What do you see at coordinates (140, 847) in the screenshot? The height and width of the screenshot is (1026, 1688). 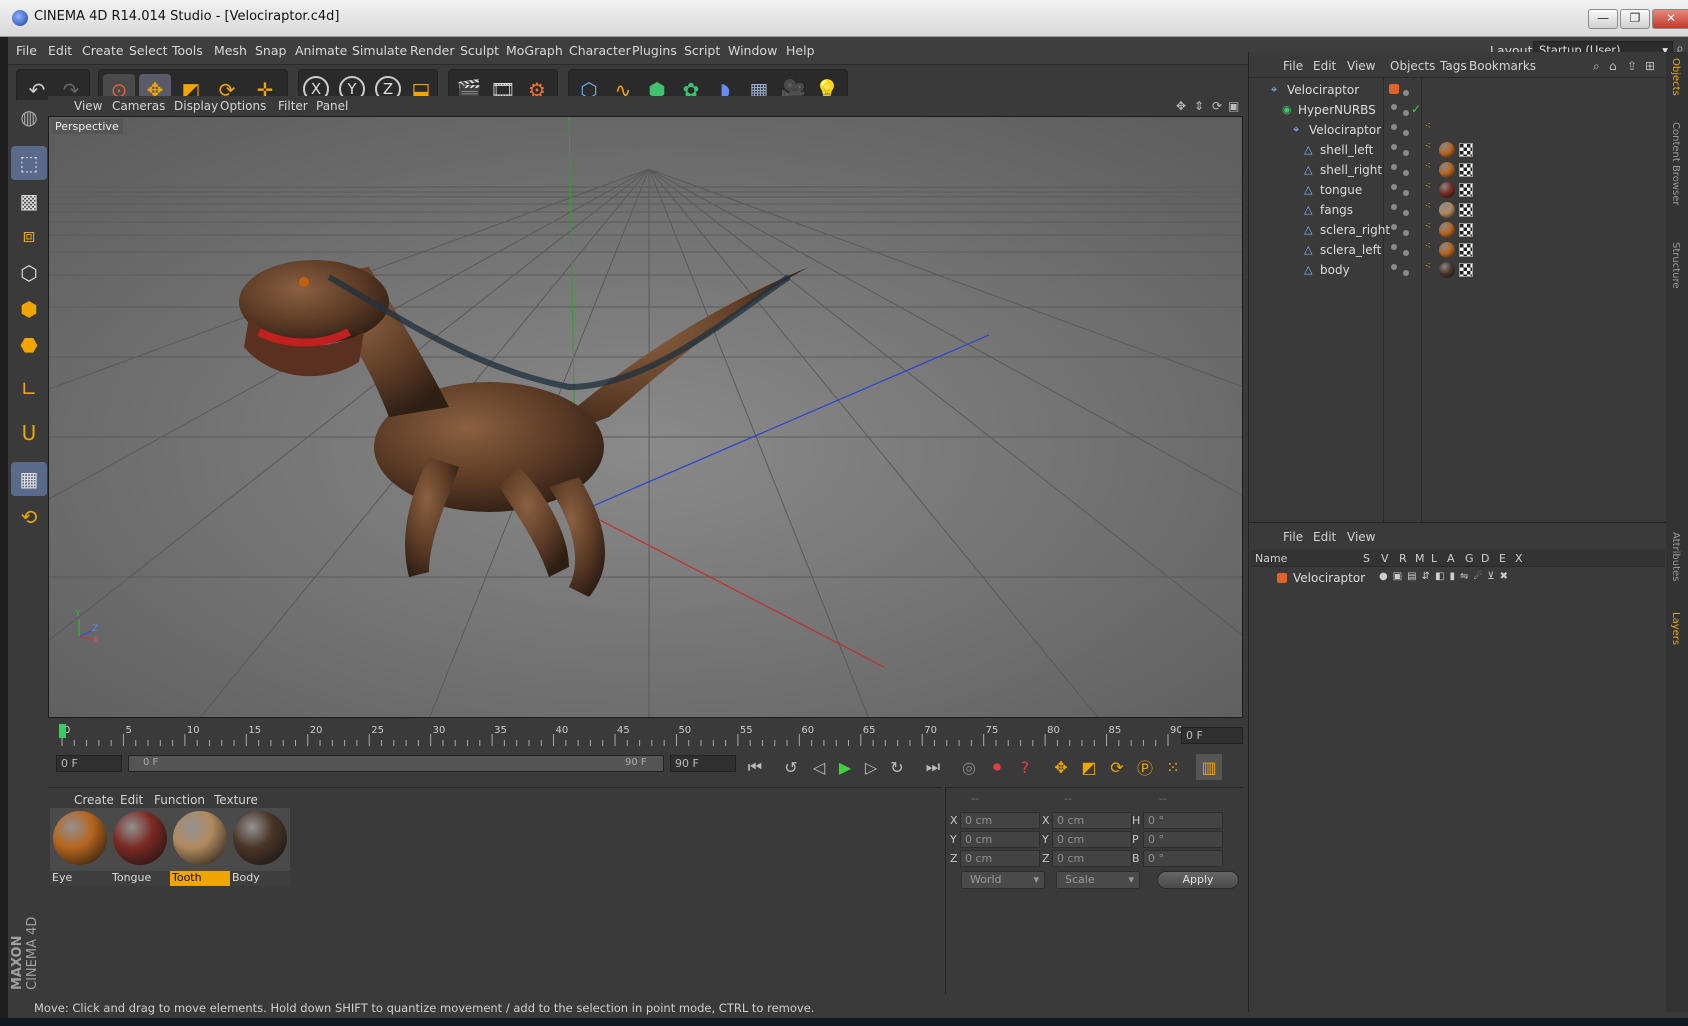 I see `material-swatch: Tongue` at bounding box center [140, 847].